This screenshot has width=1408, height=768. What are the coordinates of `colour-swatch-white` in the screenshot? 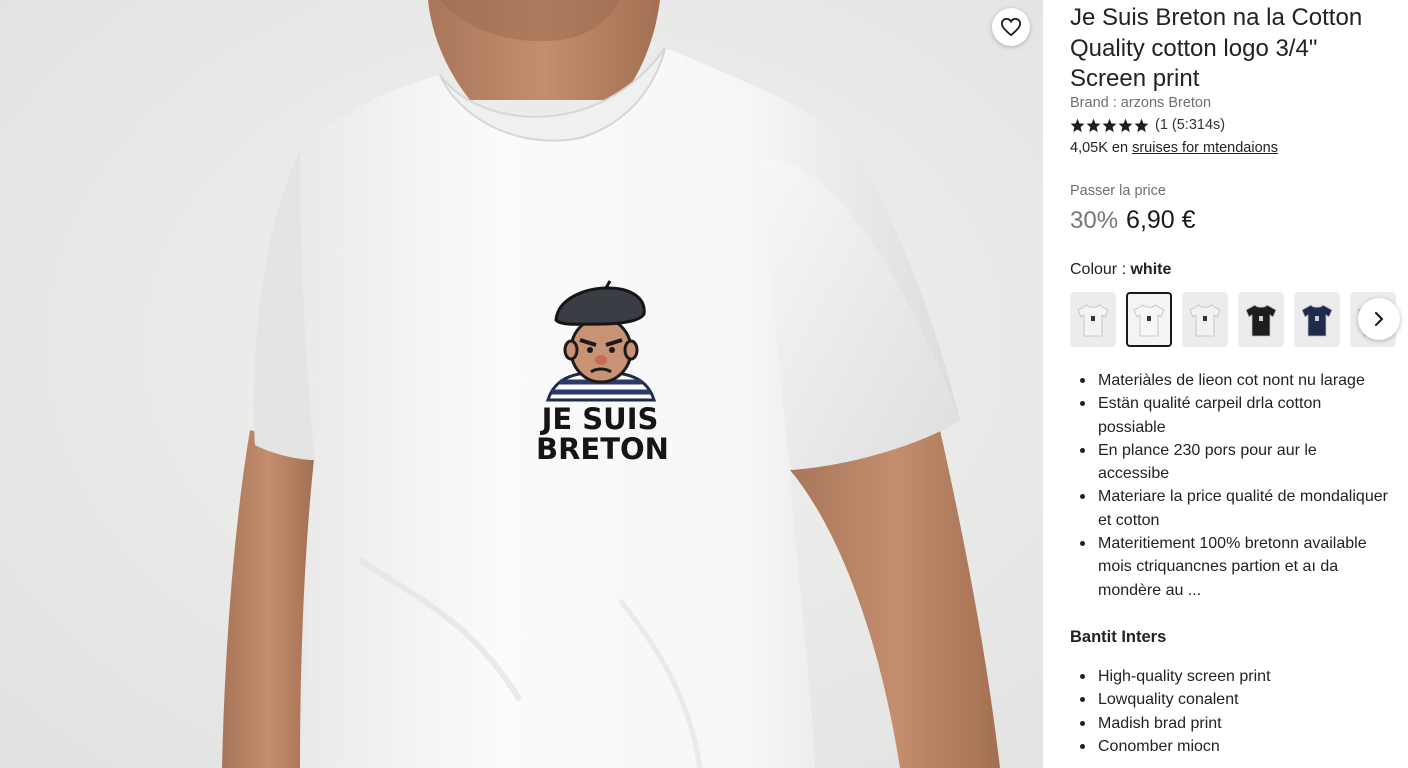 It's located at (1093, 319).